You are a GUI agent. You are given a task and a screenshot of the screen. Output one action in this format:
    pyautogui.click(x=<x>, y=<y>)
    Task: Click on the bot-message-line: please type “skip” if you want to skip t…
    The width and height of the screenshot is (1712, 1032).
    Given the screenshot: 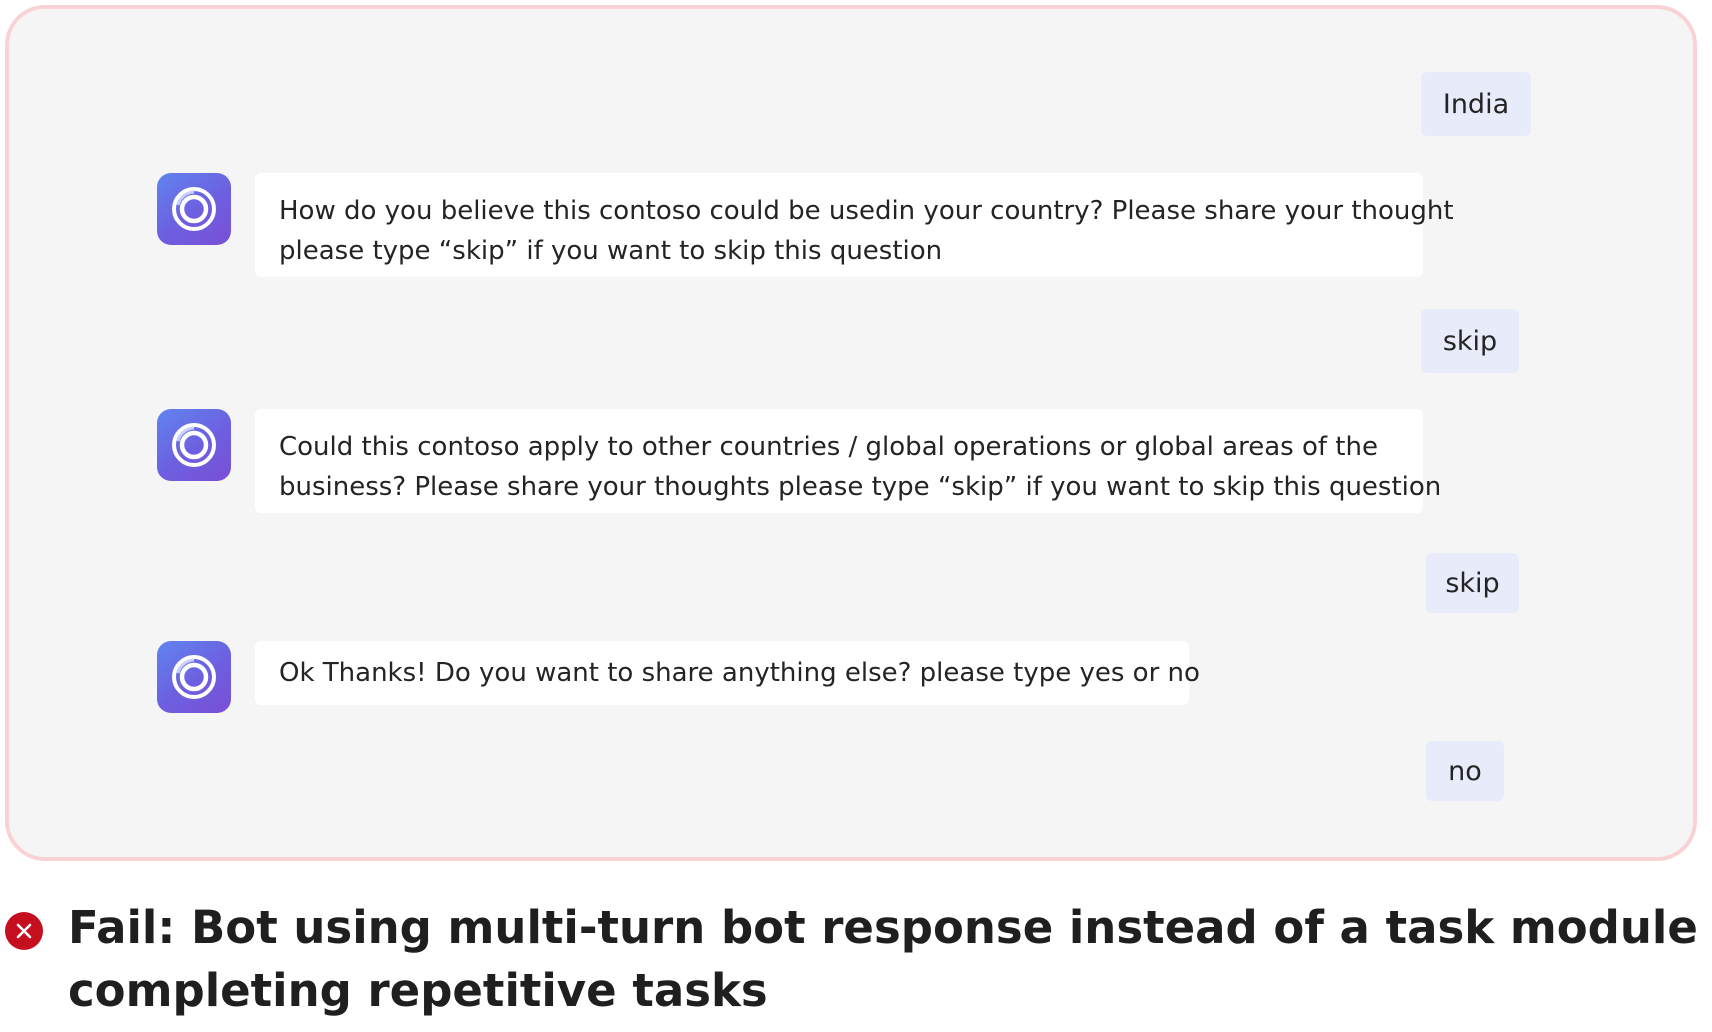 What is the action you would take?
    pyautogui.click(x=611, y=251)
    